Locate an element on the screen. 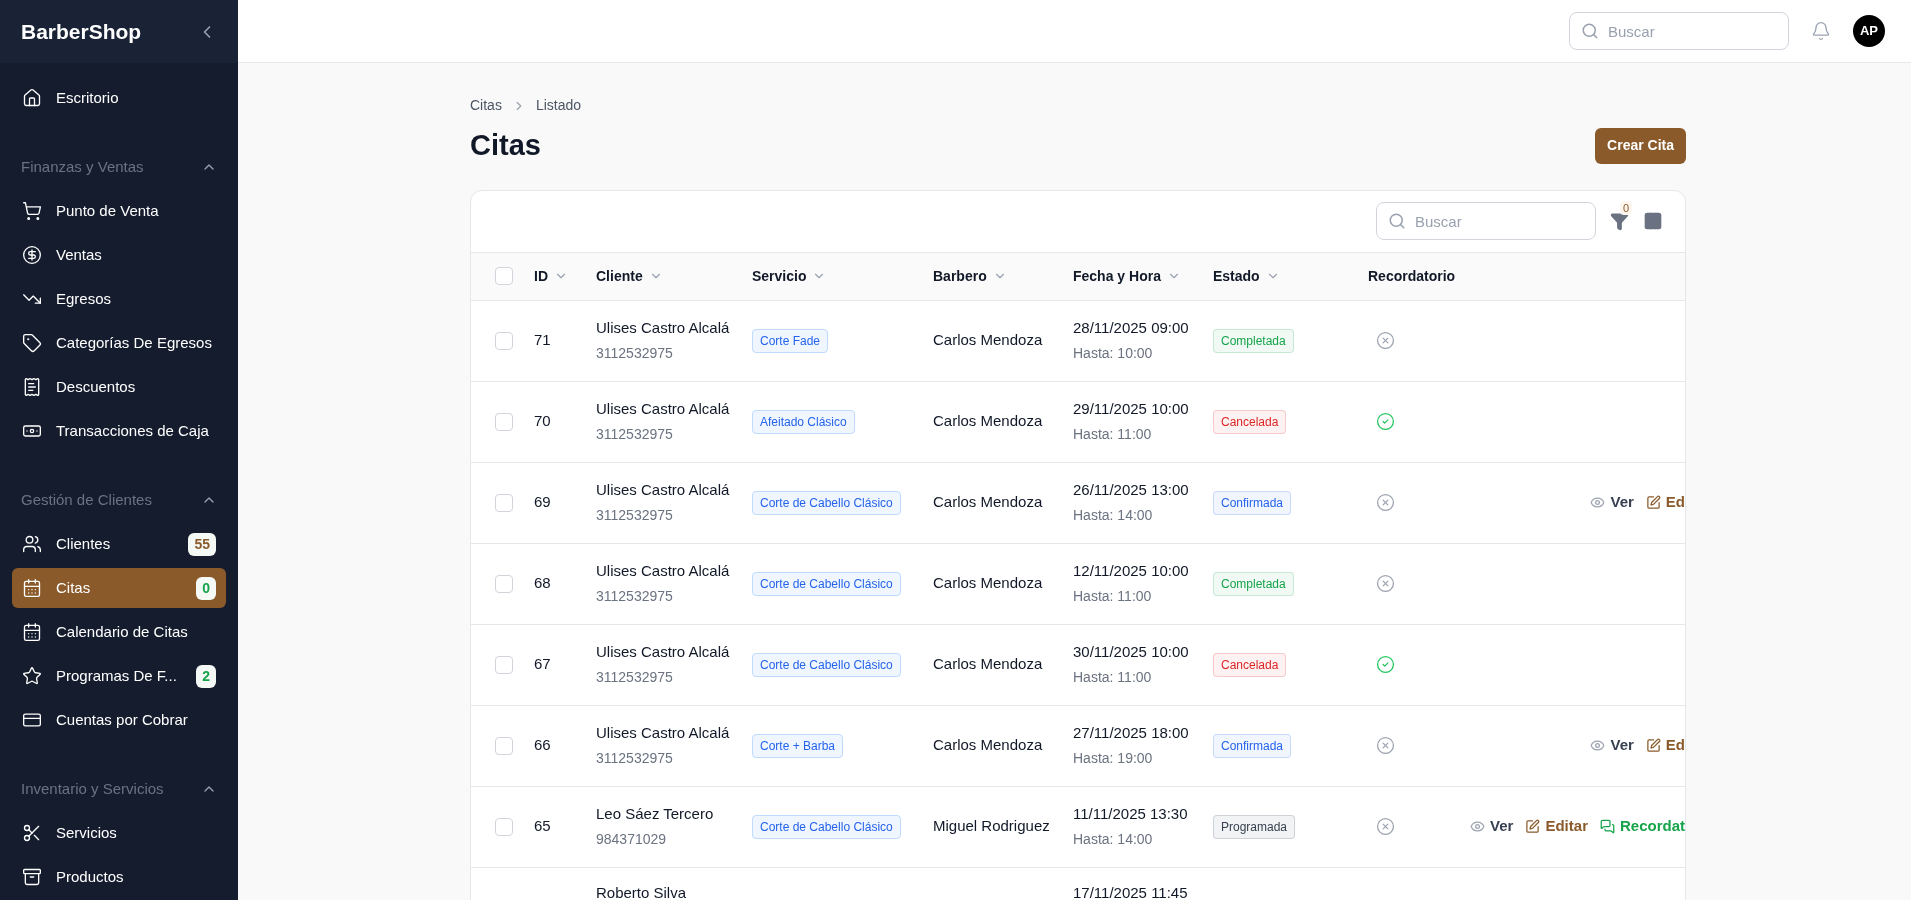 This screenshot has height=900, width=1911. section-header: Inventario y Servicios is located at coordinates (119, 789).